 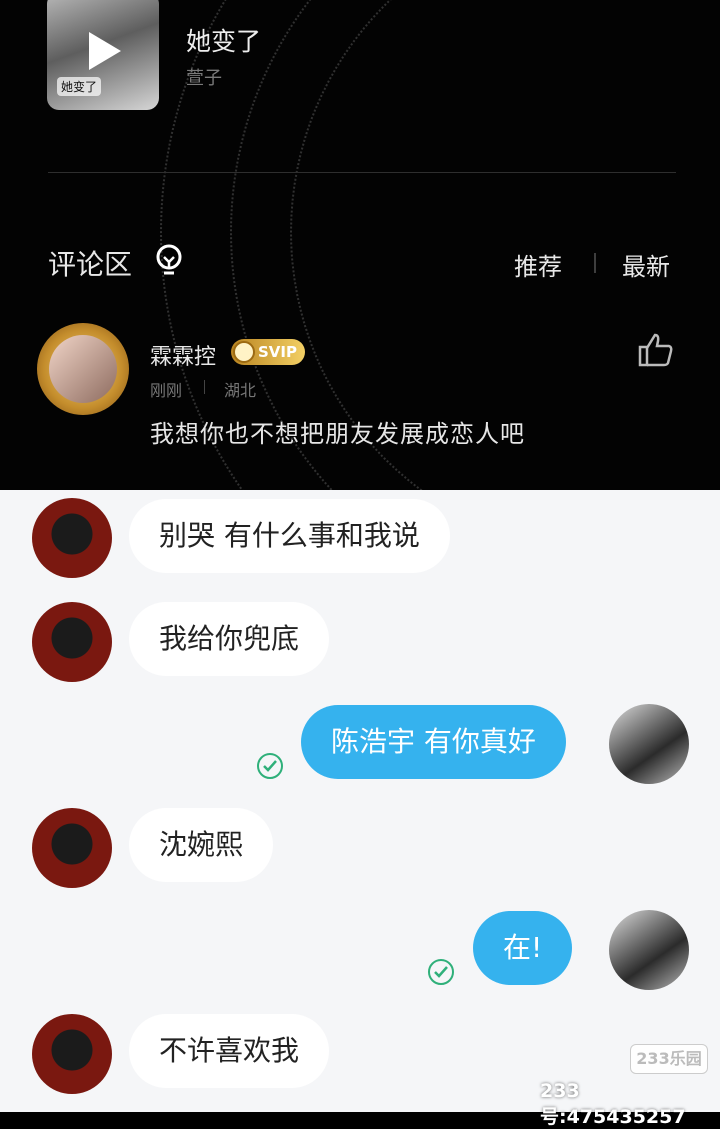 What do you see at coordinates (595, 263) in the screenshot?
I see `sort-separator` at bounding box center [595, 263].